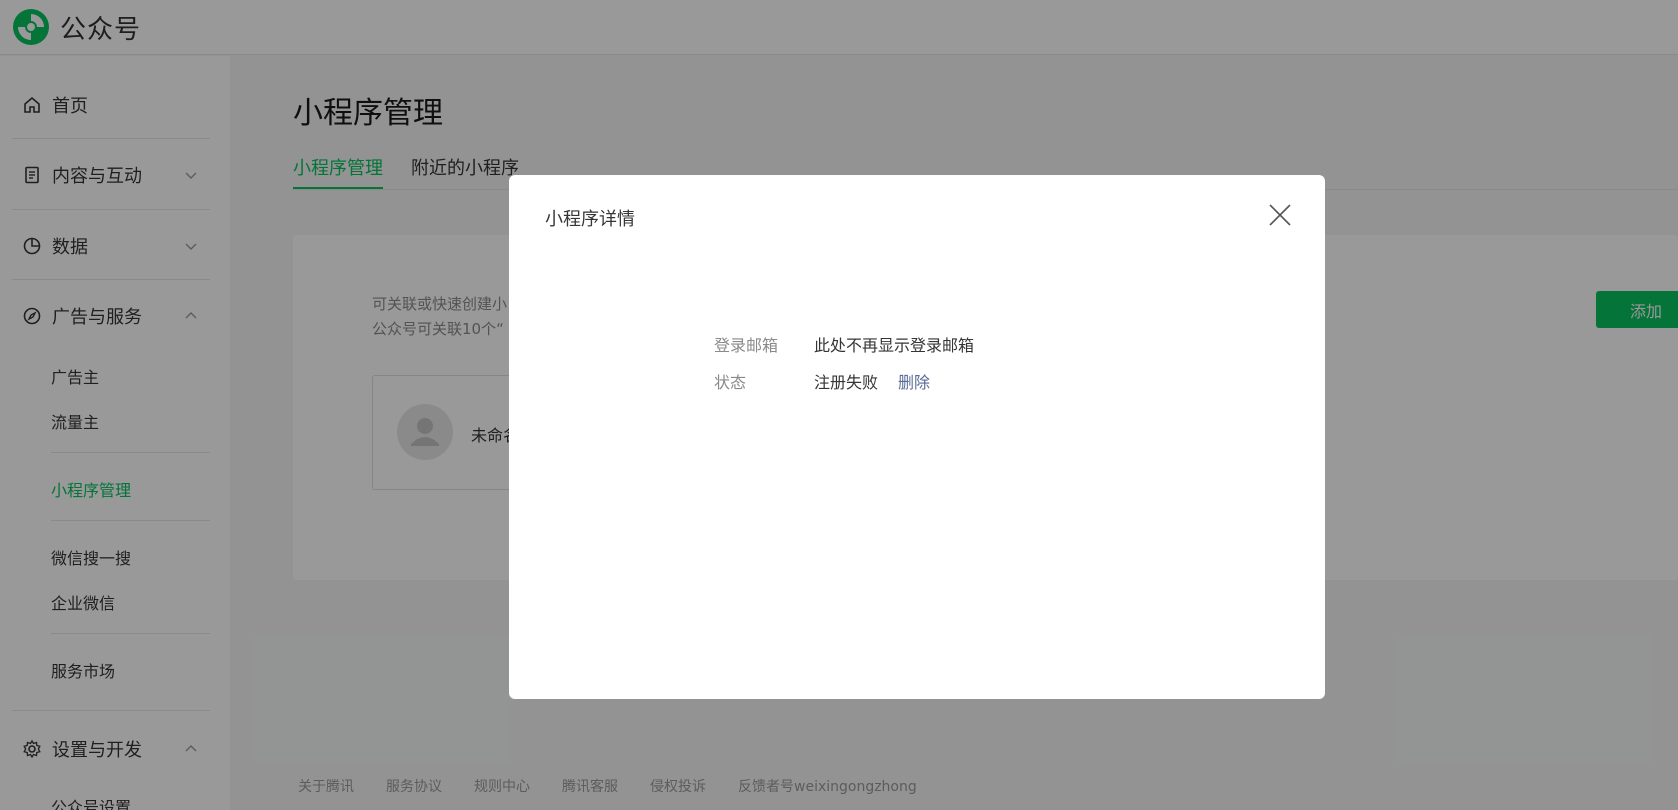 This screenshot has width=1678, height=810. Describe the element at coordinates (914, 381) in the screenshot. I see `delete-link: 删除` at that location.